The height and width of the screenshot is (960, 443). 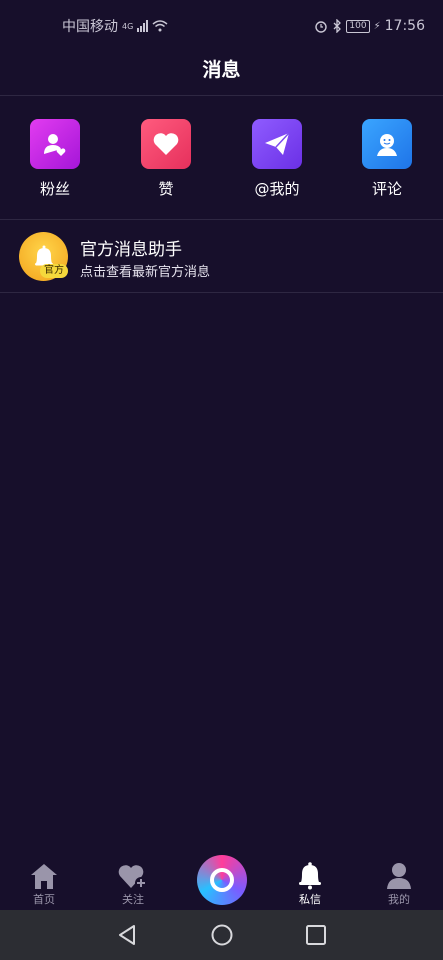 What do you see at coordinates (221, 26) in the screenshot?
I see `status-bar: 中国移动 4G 100 ⚡ 17:56` at bounding box center [221, 26].